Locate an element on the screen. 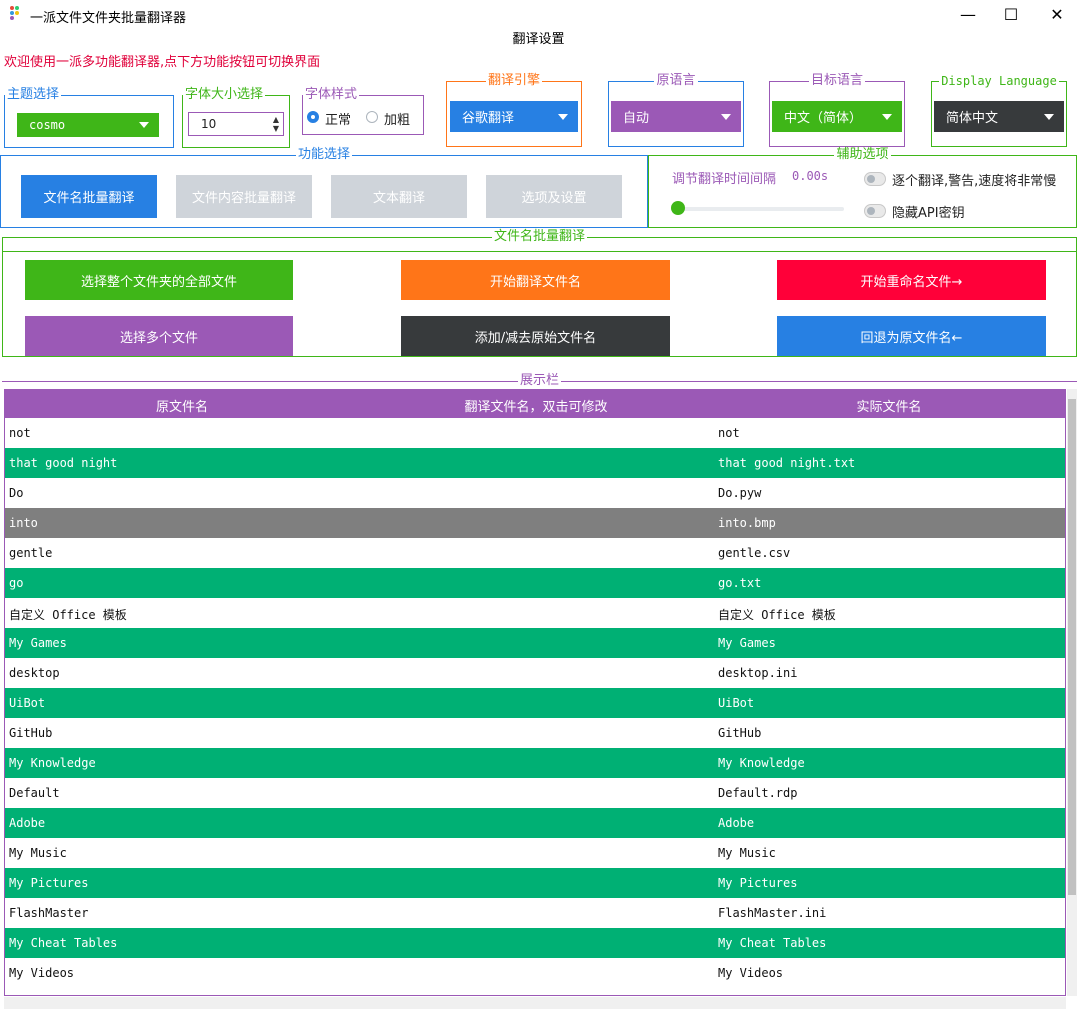 Image resolution: width=1077 pixels, height=1013 pixels. cell-actual: UiBot is located at coordinates (736, 703).